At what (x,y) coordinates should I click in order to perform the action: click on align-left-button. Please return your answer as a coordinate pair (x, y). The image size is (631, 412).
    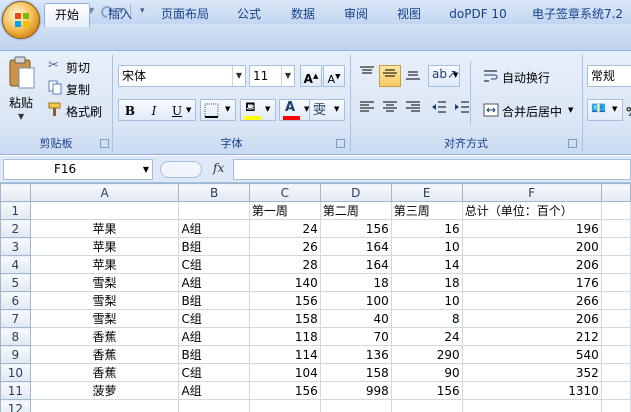
    Looking at the image, I should click on (367, 110).